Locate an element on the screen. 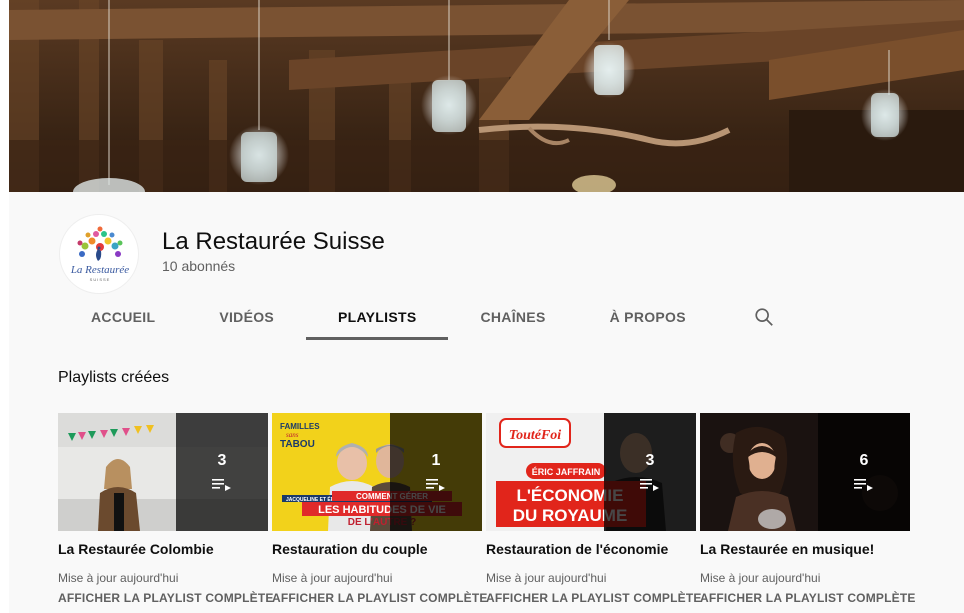  subscriber-count: 10 abonnés is located at coordinates (199, 266).